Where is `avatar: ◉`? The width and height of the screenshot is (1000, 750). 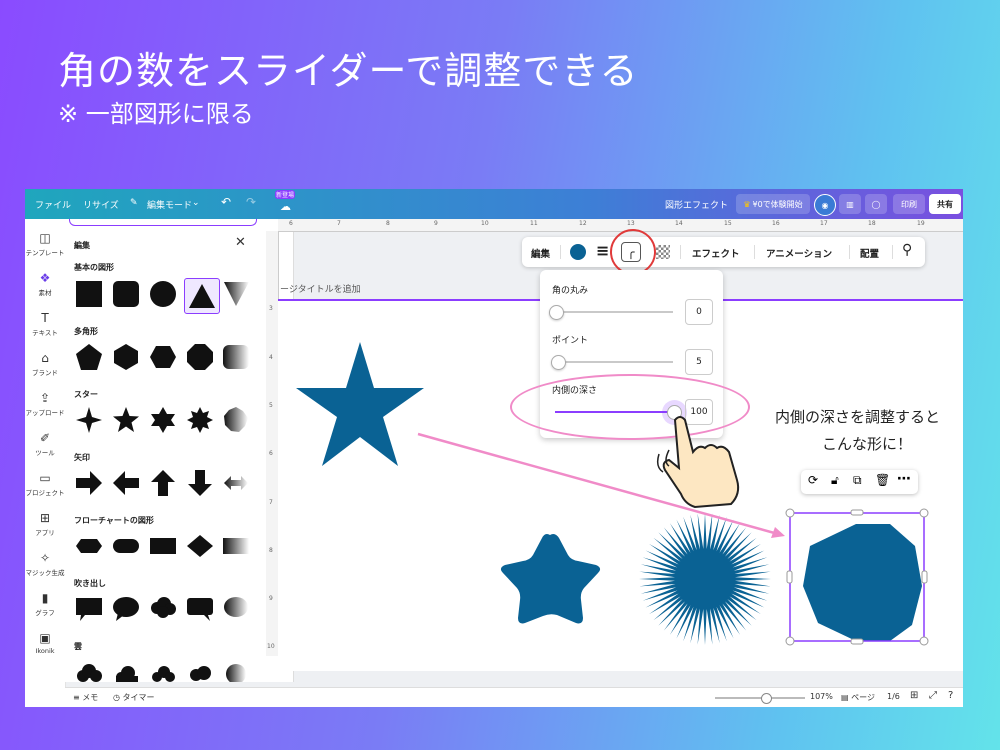
avatar: ◉ is located at coordinates (825, 205).